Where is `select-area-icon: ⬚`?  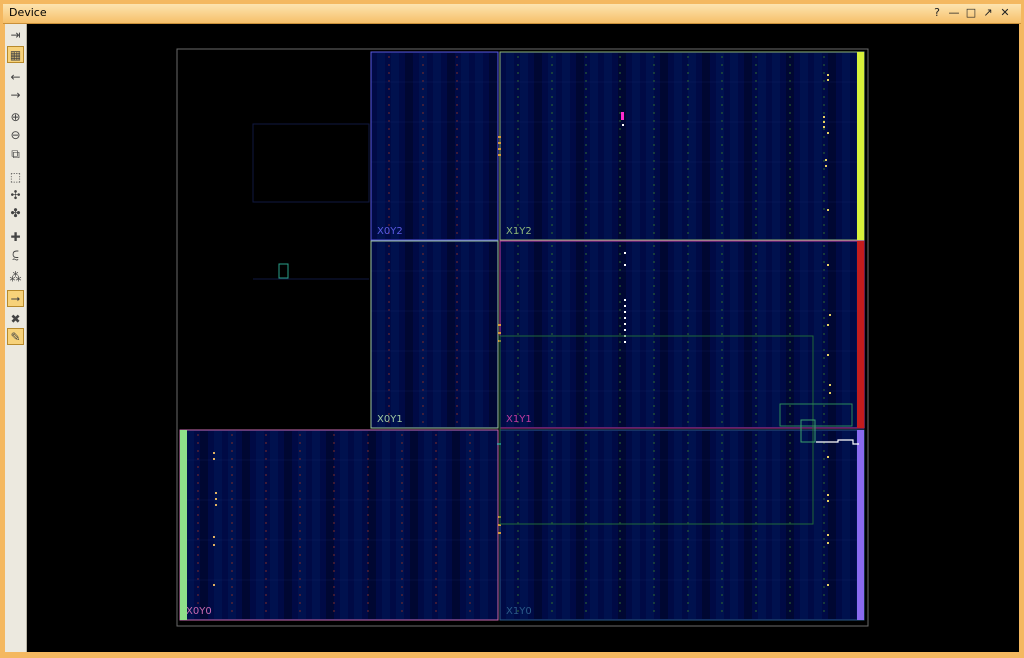
select-area-icon: ⬚ is located at coordinates (15, 176).